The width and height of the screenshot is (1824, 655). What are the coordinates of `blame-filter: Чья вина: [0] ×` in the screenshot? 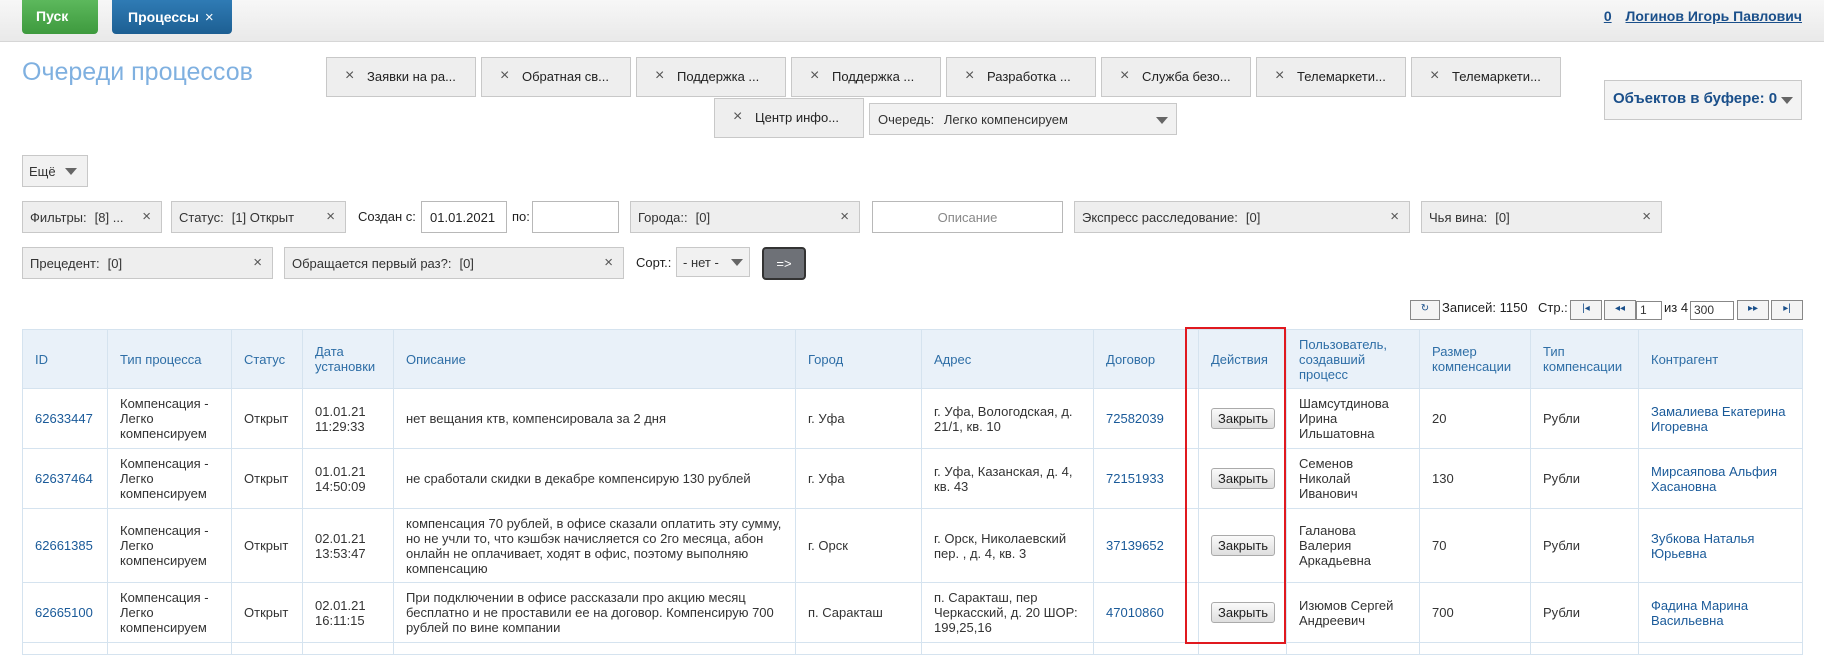 It's located at (1541, 217).